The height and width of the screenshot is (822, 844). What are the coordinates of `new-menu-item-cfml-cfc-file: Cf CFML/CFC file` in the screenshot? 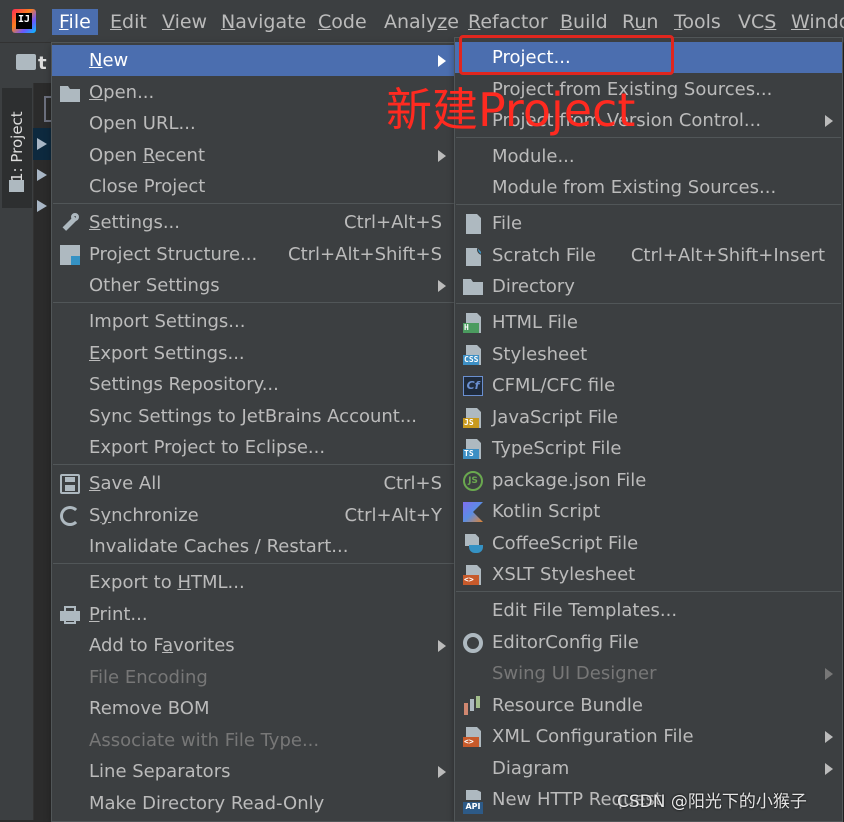 It's located at (648, 385).